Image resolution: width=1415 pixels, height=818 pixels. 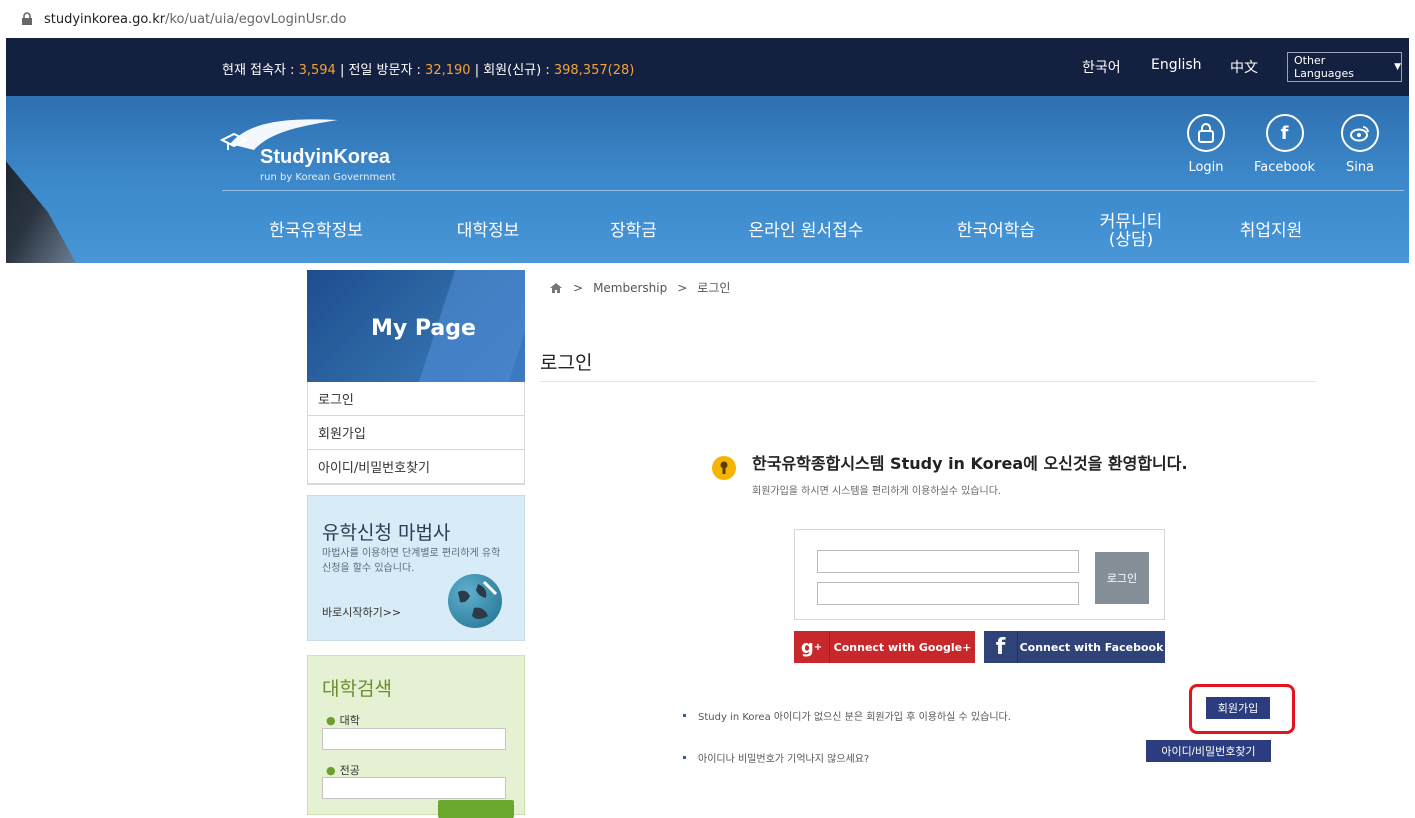 I want to click on social-sina: Sina, so click(x=1360, y=144).